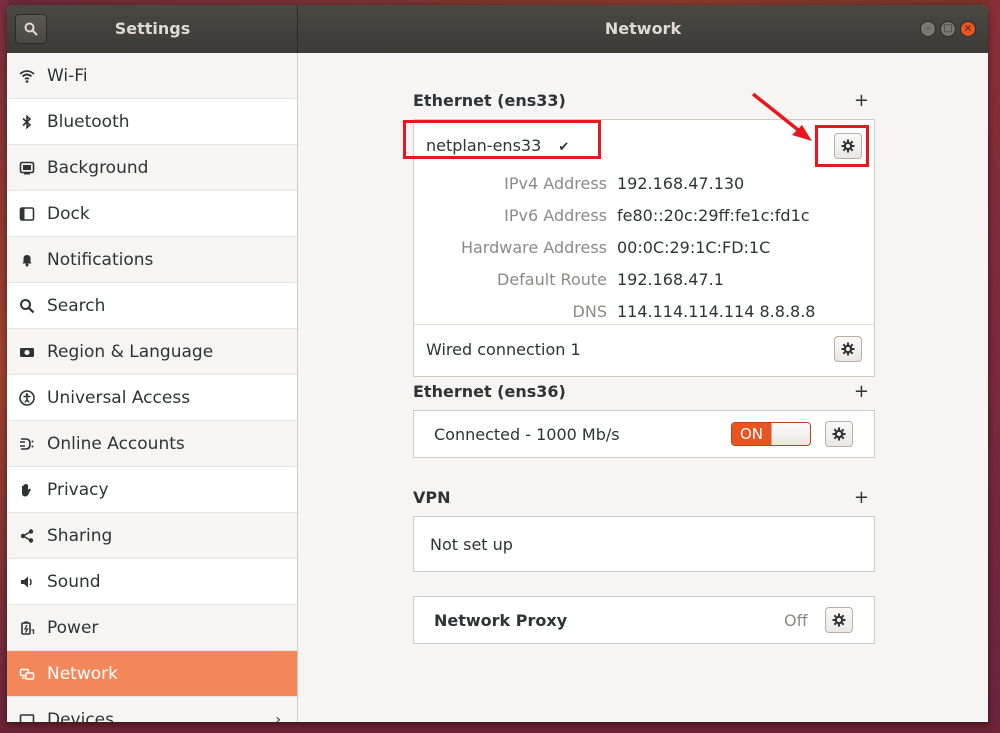 The image size is (1000, 733). Describe the element at coordinates (489, 100) in the screenshot. I see `section-title: Ethernet (ens33)` at that location.